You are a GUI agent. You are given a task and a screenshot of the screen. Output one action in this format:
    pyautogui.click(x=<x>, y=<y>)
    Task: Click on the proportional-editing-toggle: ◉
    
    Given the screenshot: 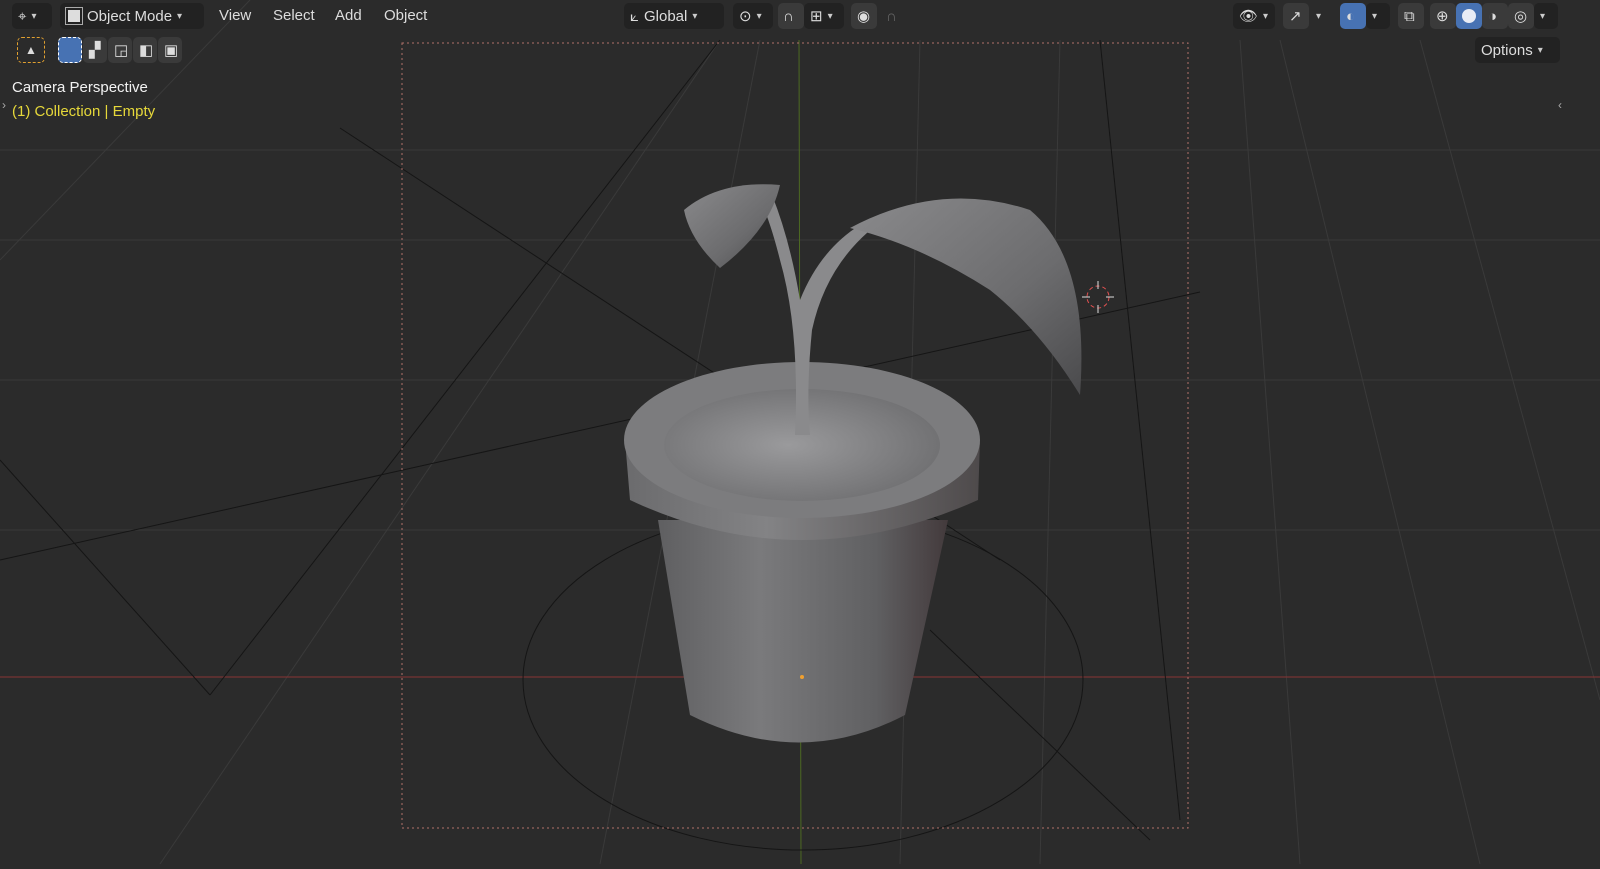 What is the action you would take?
    pyautogui.click(x=864, y=16)
    